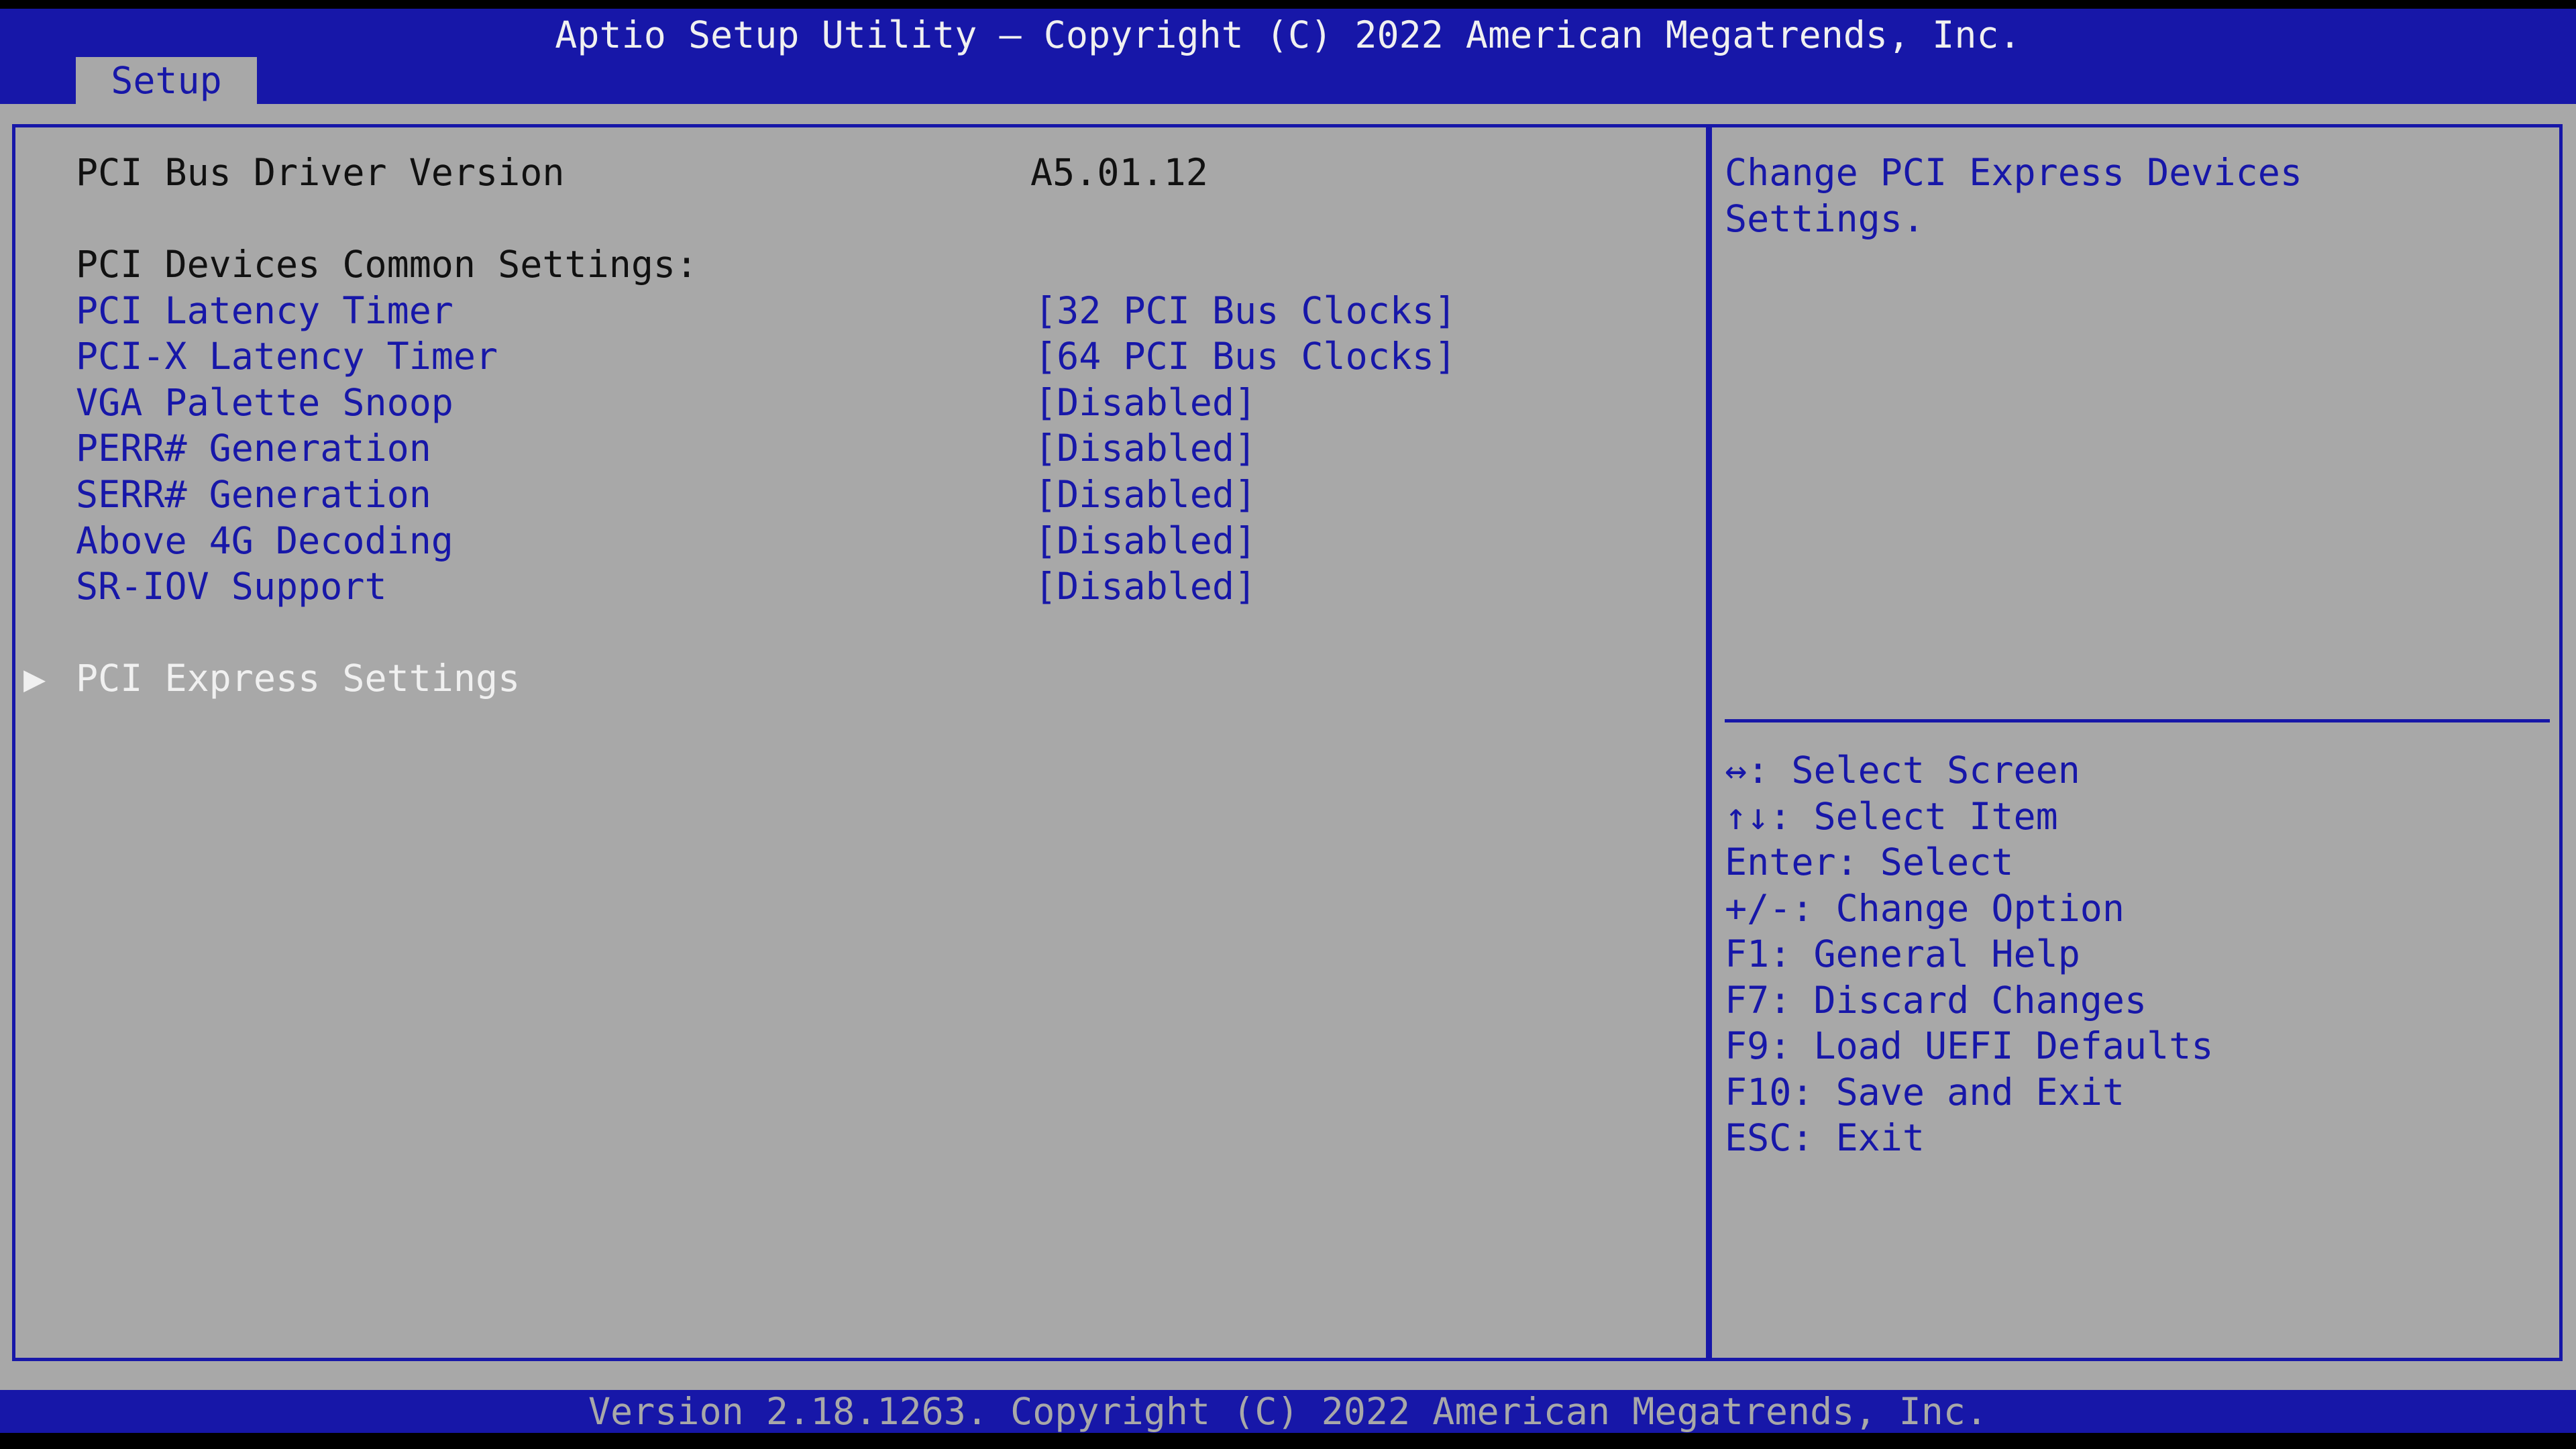 The width and height of the screenshot is (2576, 1449). What do you see at coordinates (1145, 541) in the screenshot?
I see `option-above-4g-decoding-value: [Disabled]` at bounding box center [1145, 541].